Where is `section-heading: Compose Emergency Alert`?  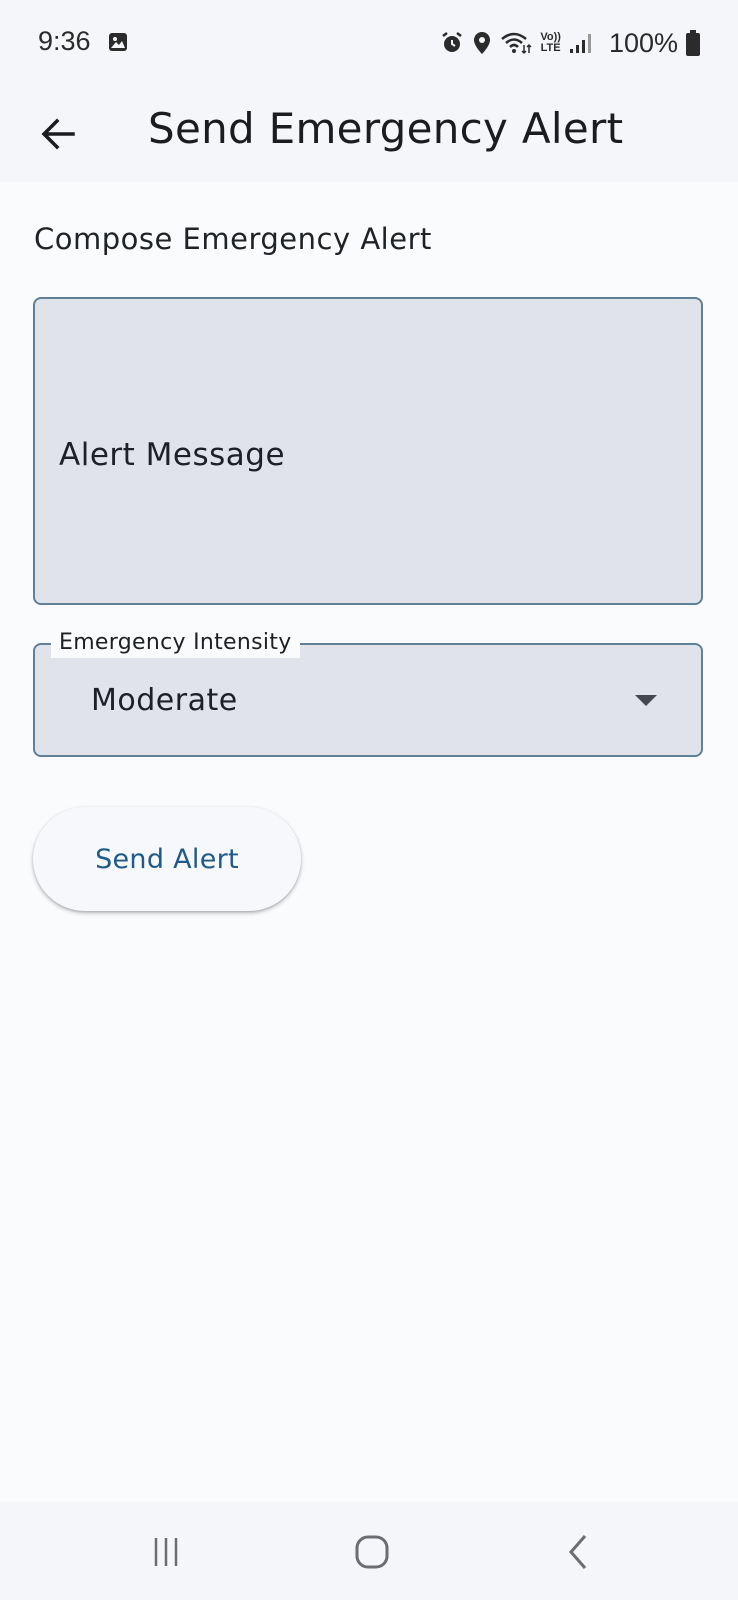 section-heading: Compose Emergency Alert is located at coordinates (233, 239).